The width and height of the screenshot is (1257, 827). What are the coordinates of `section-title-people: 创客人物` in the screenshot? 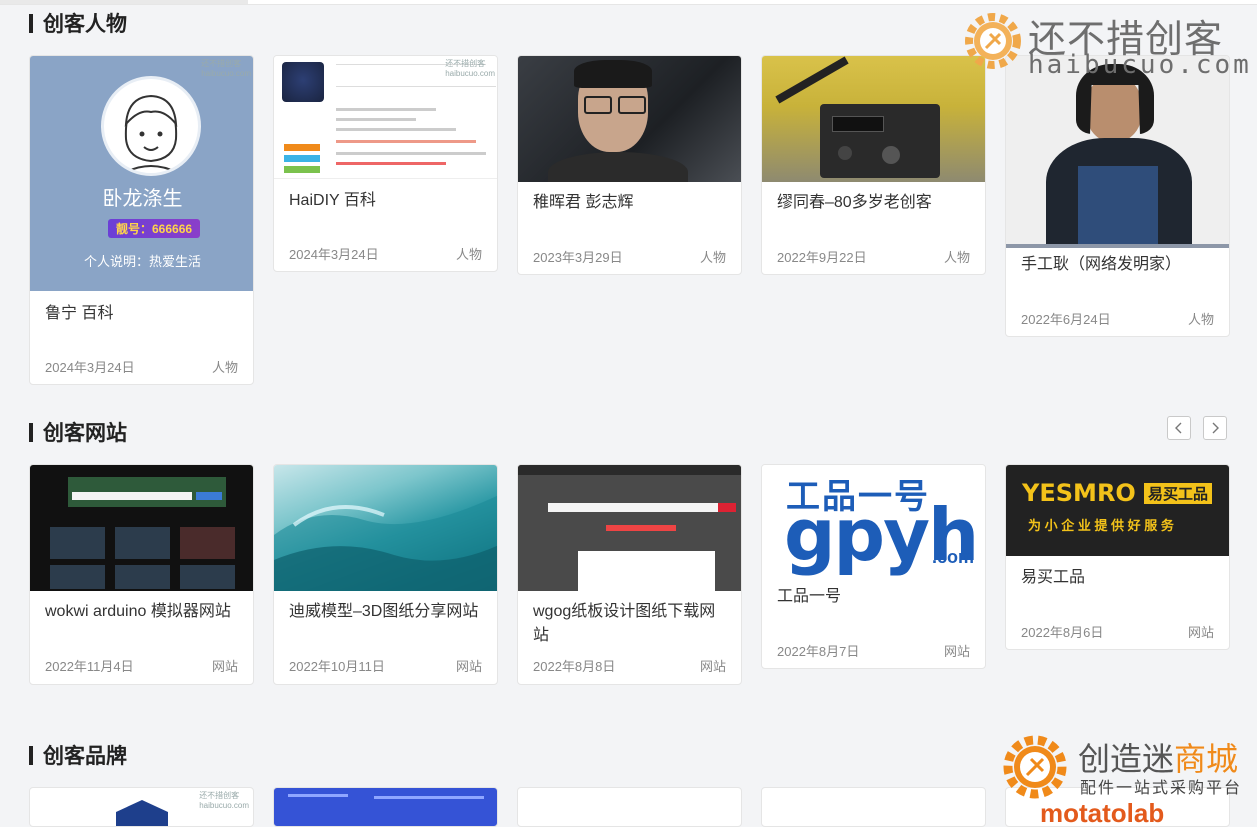 It's located at (78, 23).